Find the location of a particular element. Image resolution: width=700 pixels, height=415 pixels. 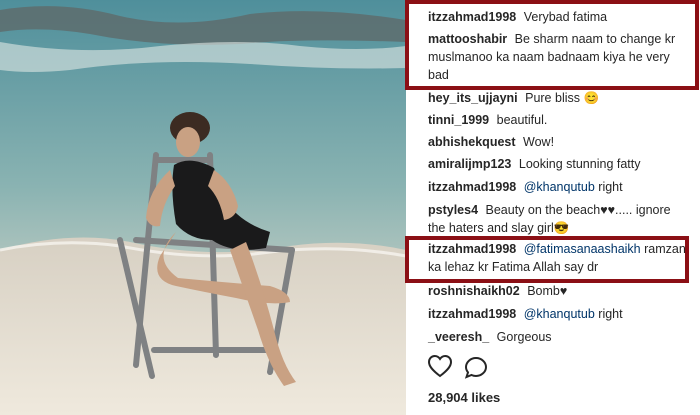

comment-username: pstyles4 is located at coordinates (453, 210).